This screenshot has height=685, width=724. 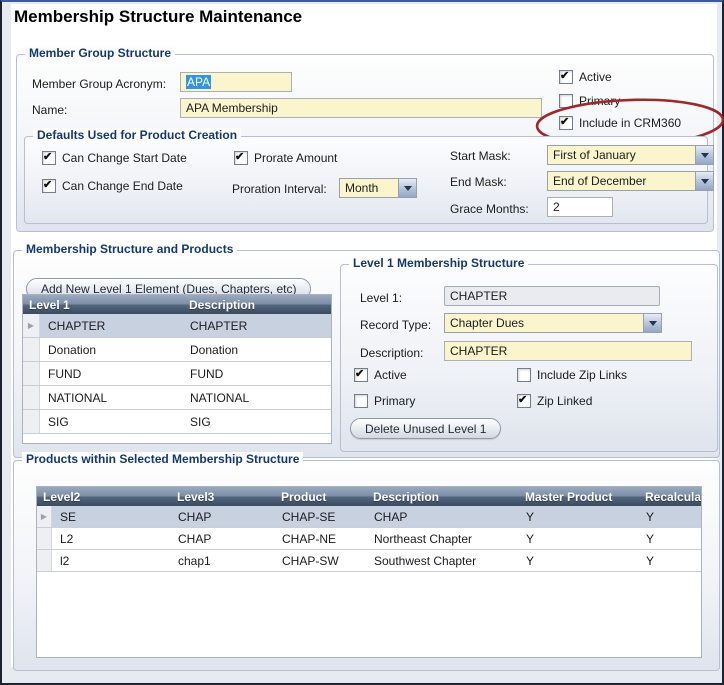 What do you see at coordinates (426, 428) in the screenshot?
I see `delete-unused-level1-button: Delete Unused Level 1` at bounding box center [426, 428].